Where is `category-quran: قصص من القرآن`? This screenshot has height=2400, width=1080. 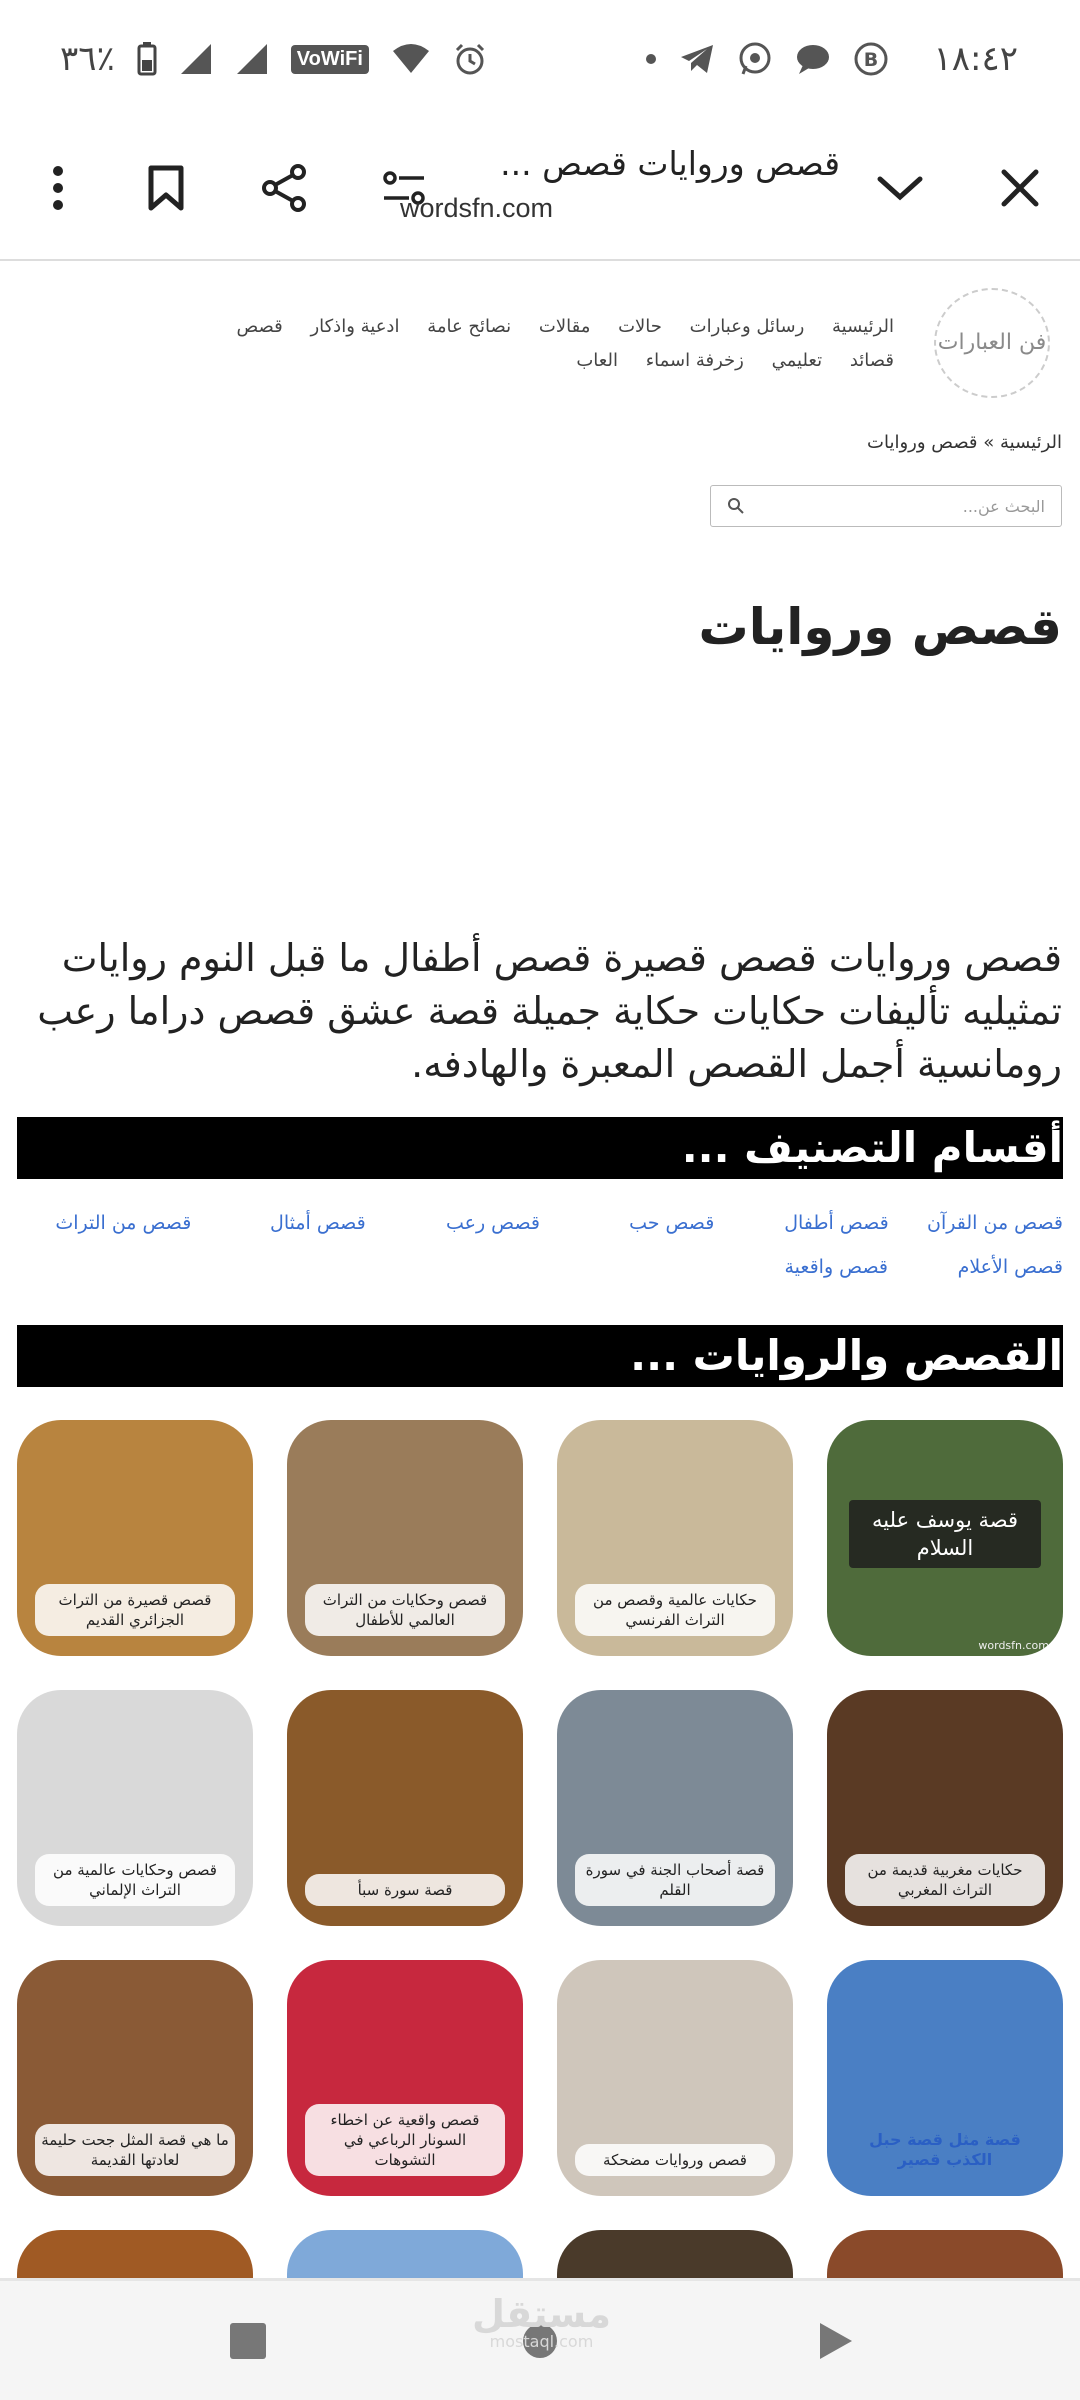 category-quran: قصص من القرآن is located at coordinates (976, 1223).